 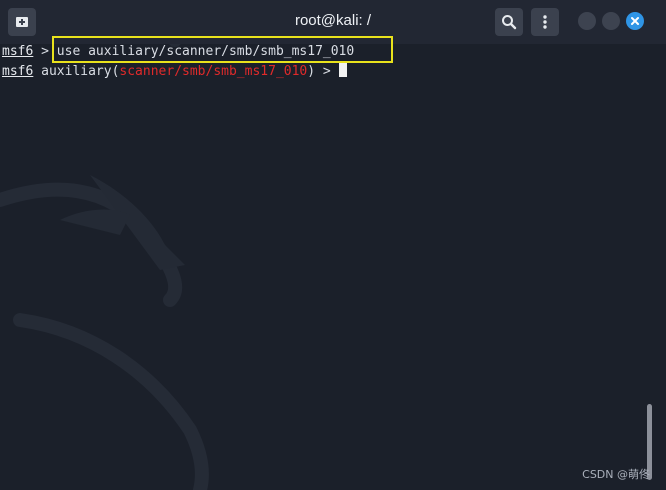 What do you see at coordinates (611, 21) in the screenshot?
I see `maximize-button` at bounding box center [611, 21].